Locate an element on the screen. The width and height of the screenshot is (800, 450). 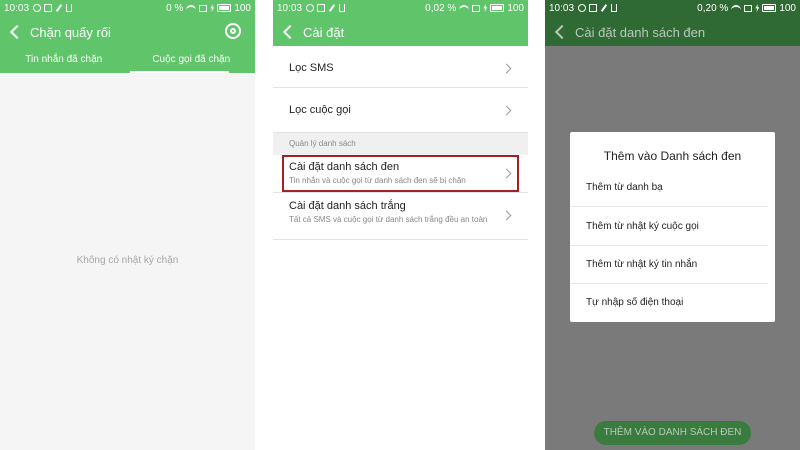
tab-blocked-messages: Tin nhắn đã chặn is located at coordinates (64, 61).